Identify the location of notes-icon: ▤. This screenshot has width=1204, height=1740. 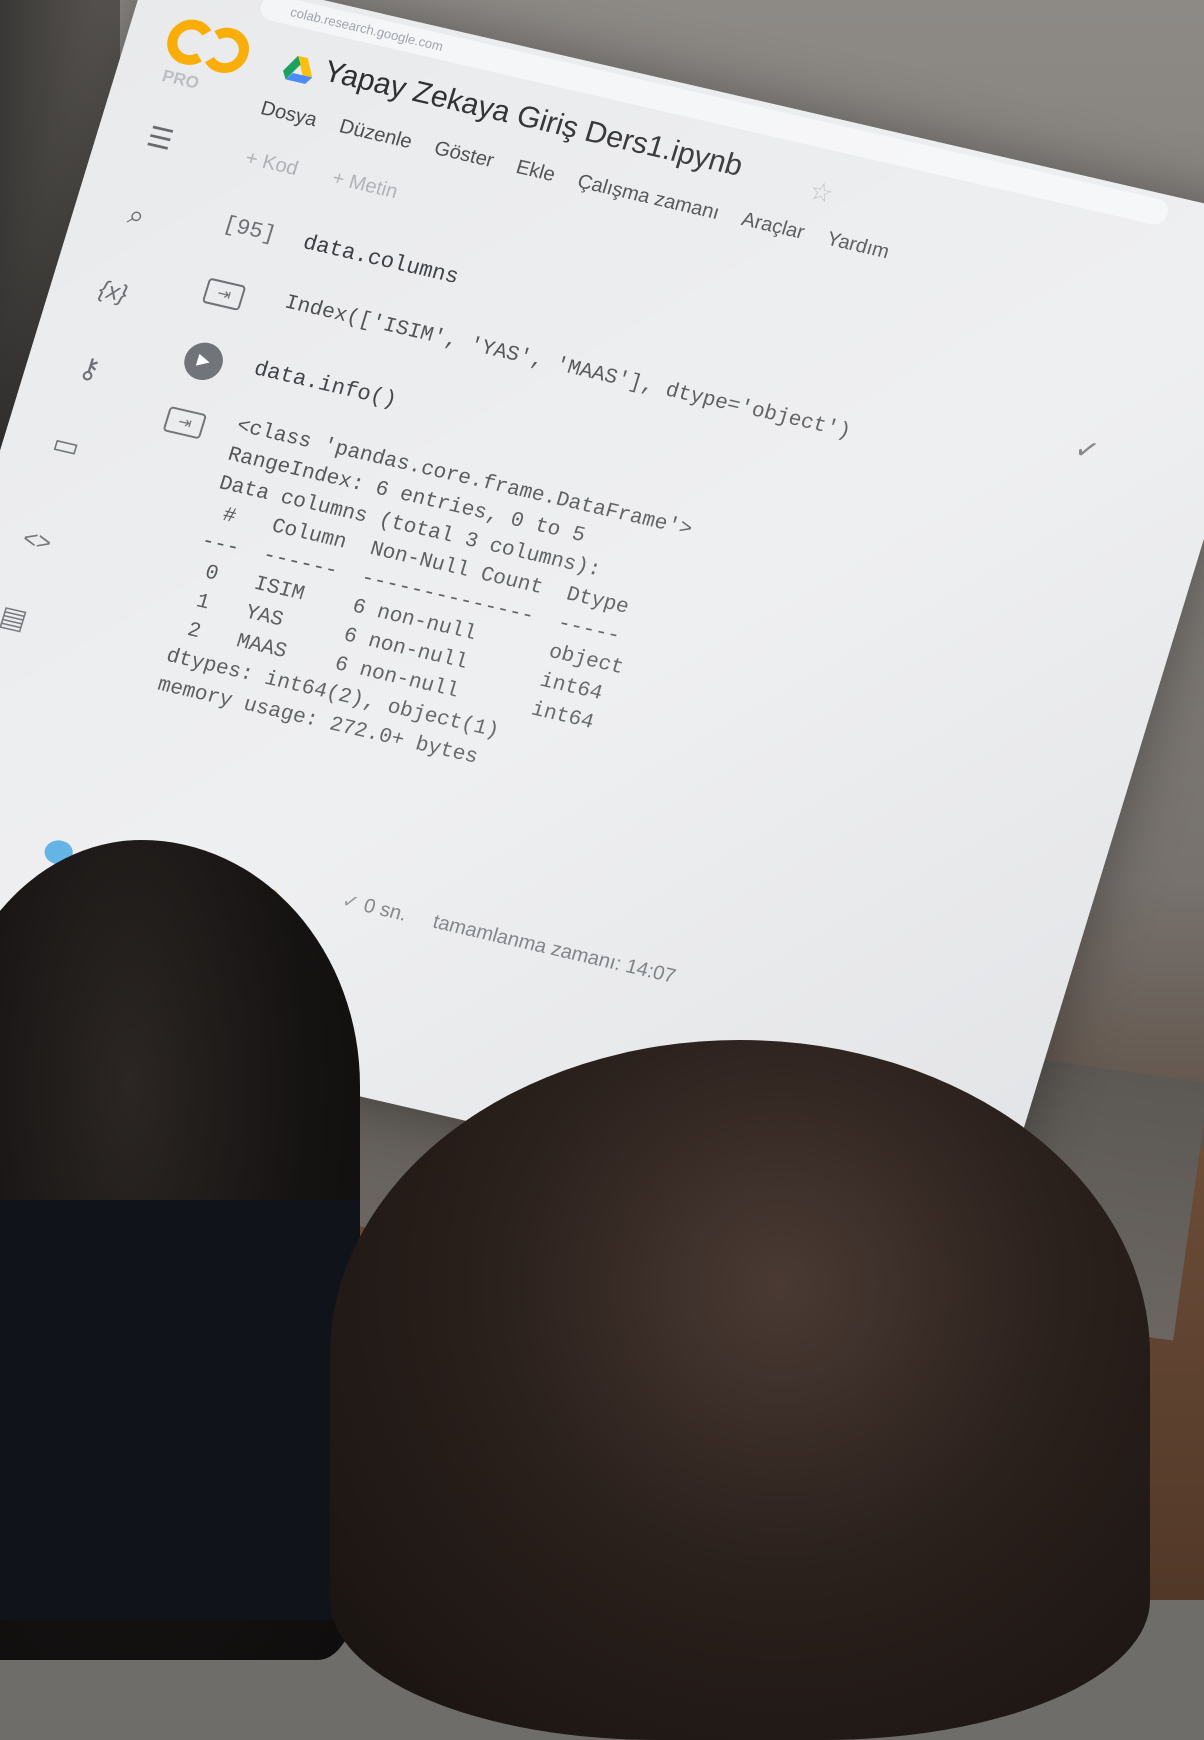
(20, 618).